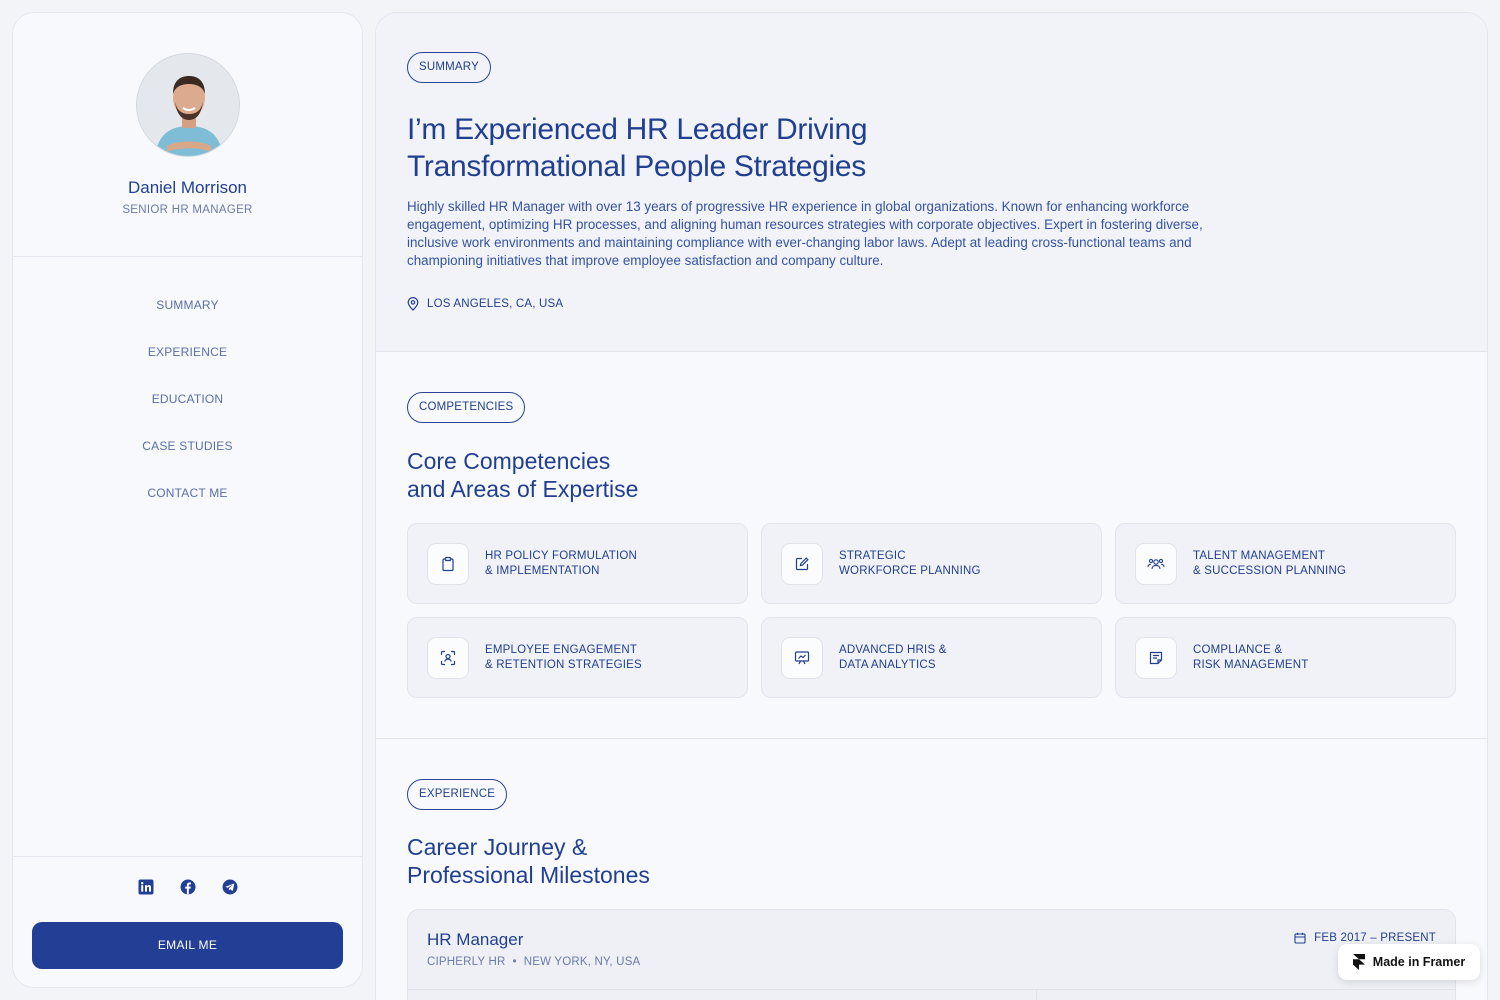 Image resolution: width=1500 pixels, height=1000 pixels. I want to click on experience-title: Career Journey & Professional Milestones, so click(528, 861).